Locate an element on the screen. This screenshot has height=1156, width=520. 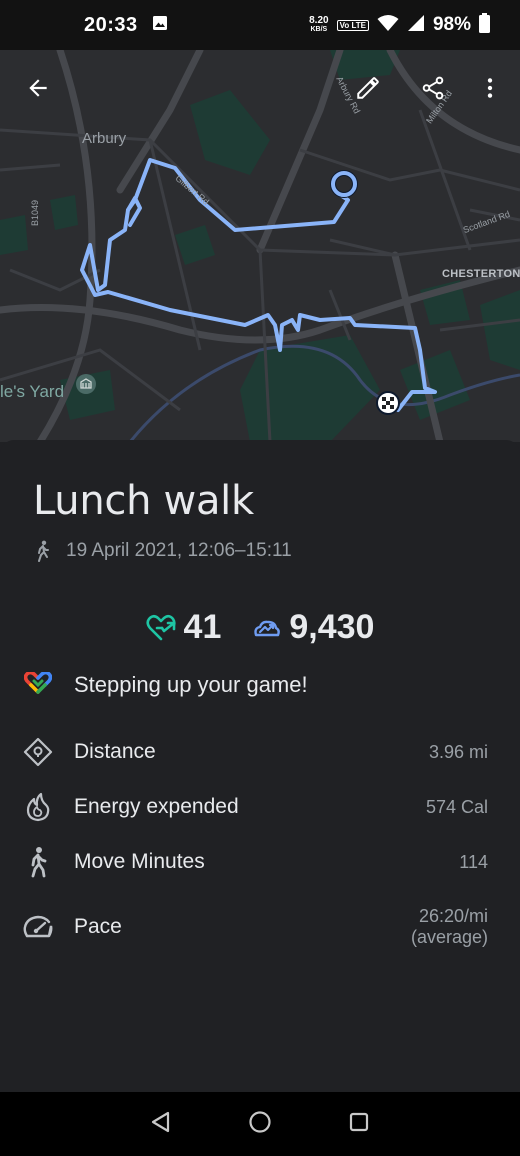
circle-home-icon is located at coordinates (260, 1121).